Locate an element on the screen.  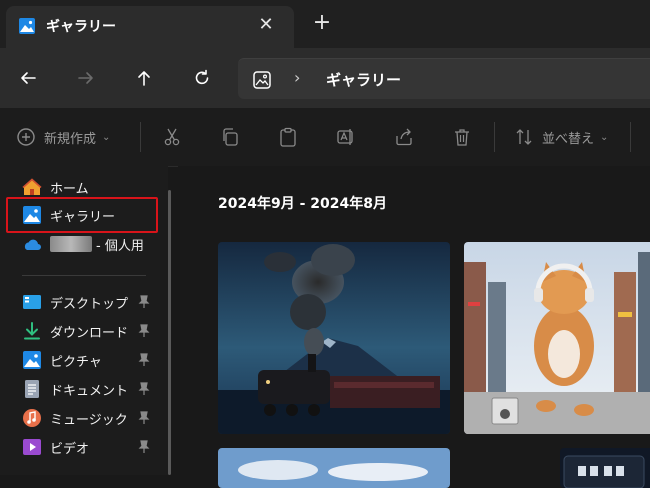
video-icon is located at coordinates (32, 447).